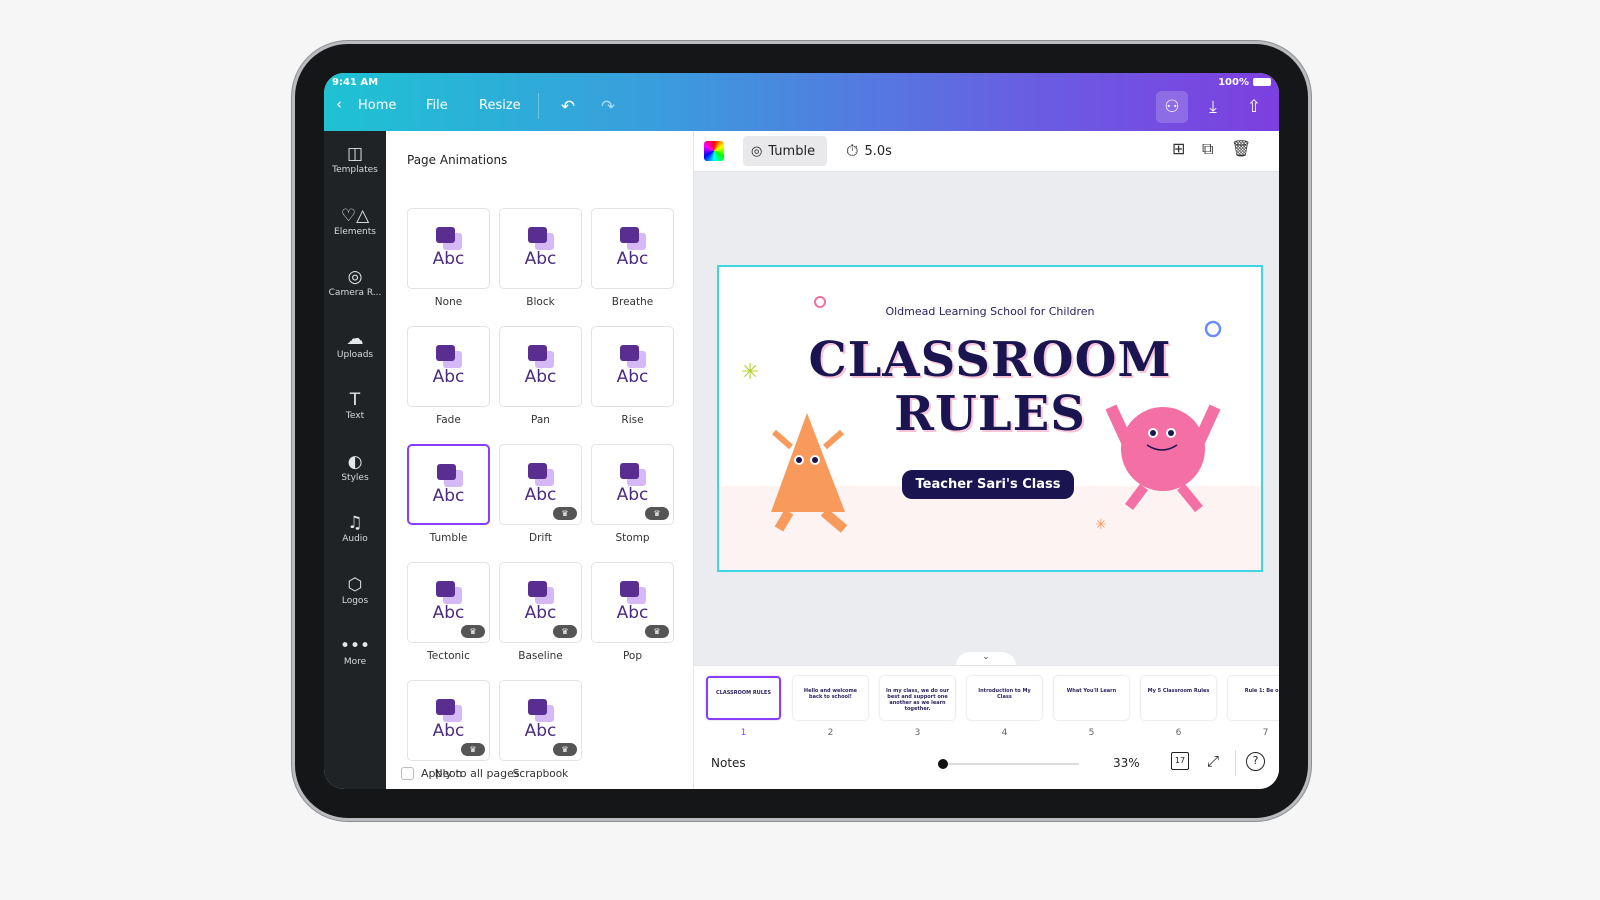  I want to click on share-people-icon: ⚇, so click(1172, 107).